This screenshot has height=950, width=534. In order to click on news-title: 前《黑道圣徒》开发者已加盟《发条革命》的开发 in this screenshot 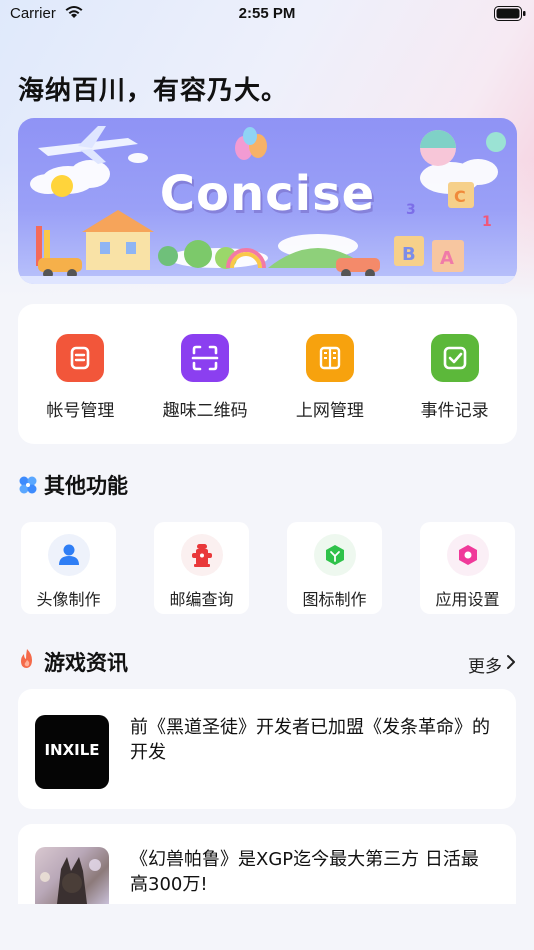, I will do `click(310, 740)`.